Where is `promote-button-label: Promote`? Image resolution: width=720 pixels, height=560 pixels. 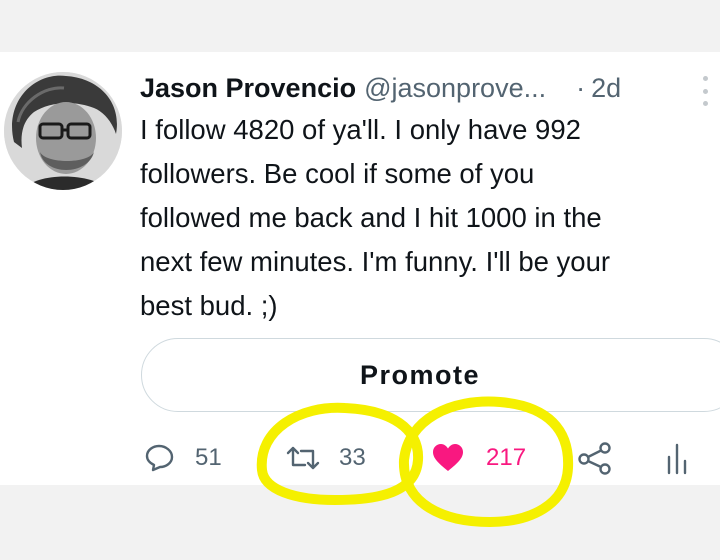 promote-button-label: Promote is located at coordinates (420, 375).